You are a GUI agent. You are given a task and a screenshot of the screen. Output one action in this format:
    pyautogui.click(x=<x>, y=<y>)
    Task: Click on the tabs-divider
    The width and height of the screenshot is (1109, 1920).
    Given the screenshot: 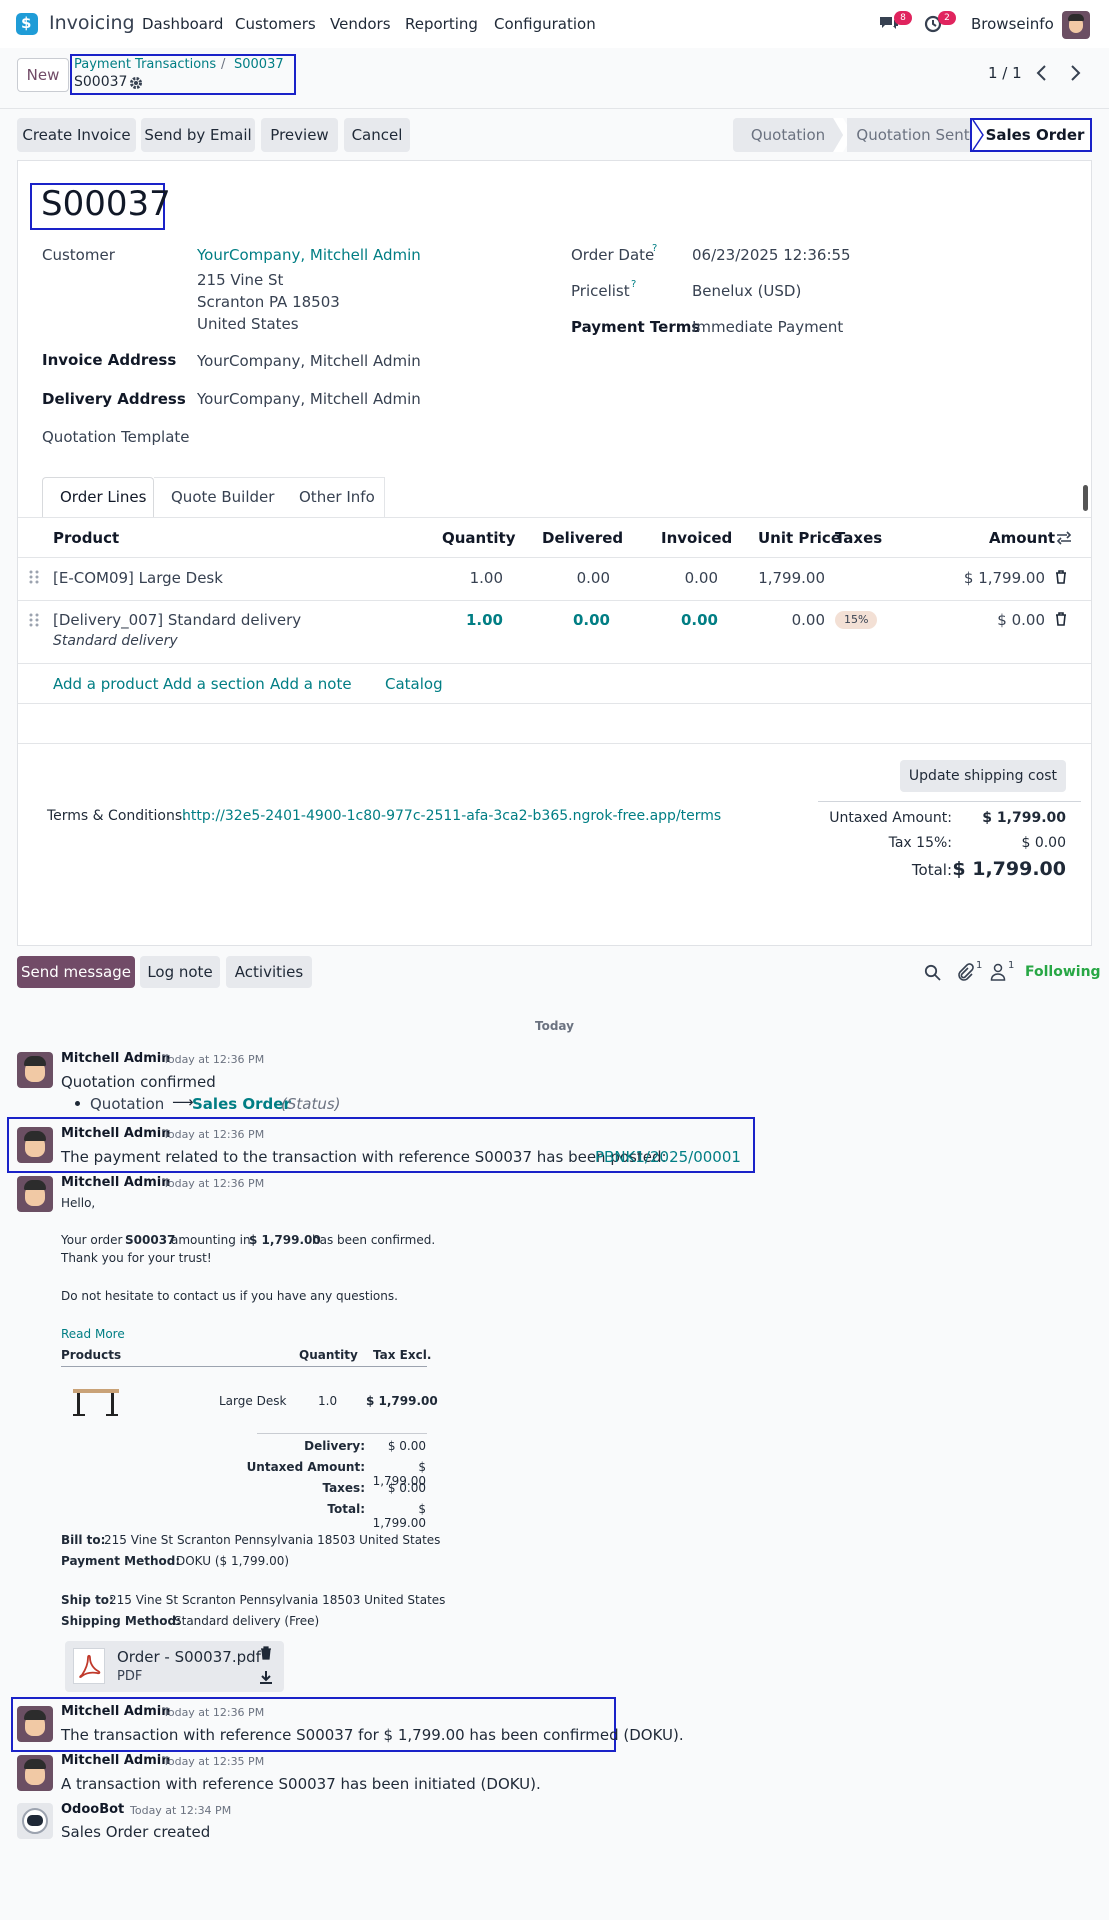 What is the action you would take?
    pyautogui.click(x=554, y=517)
    